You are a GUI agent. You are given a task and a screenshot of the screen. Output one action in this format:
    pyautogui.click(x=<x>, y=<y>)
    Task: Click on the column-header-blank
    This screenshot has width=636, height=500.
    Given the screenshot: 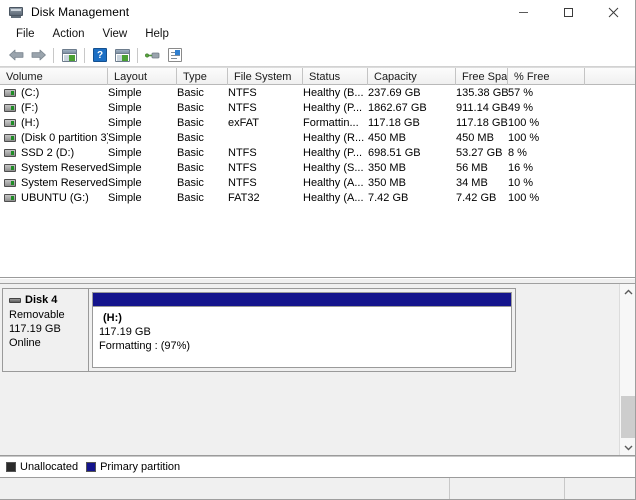 What is the action you would take?
    pyautogui.click(x=610, y=76)
    